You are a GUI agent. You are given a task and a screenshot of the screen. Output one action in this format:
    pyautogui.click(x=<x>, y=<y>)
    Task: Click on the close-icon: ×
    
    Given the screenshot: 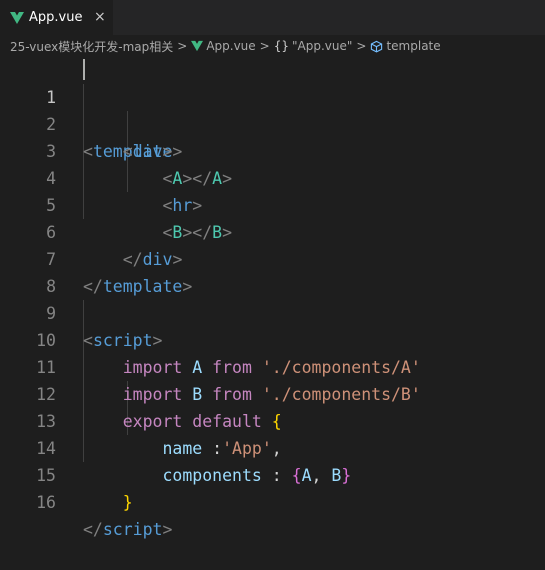 What is the action you would take?
    pyautogui.click(x=100, y=17)
    